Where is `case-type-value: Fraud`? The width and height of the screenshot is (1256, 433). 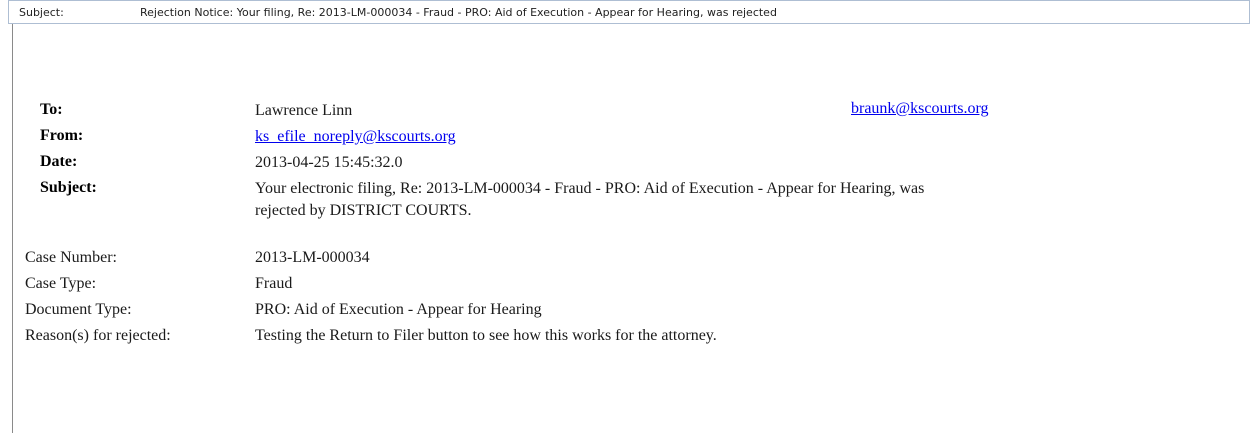
case-type-value: Fraud is located at coordinates (274, 283).